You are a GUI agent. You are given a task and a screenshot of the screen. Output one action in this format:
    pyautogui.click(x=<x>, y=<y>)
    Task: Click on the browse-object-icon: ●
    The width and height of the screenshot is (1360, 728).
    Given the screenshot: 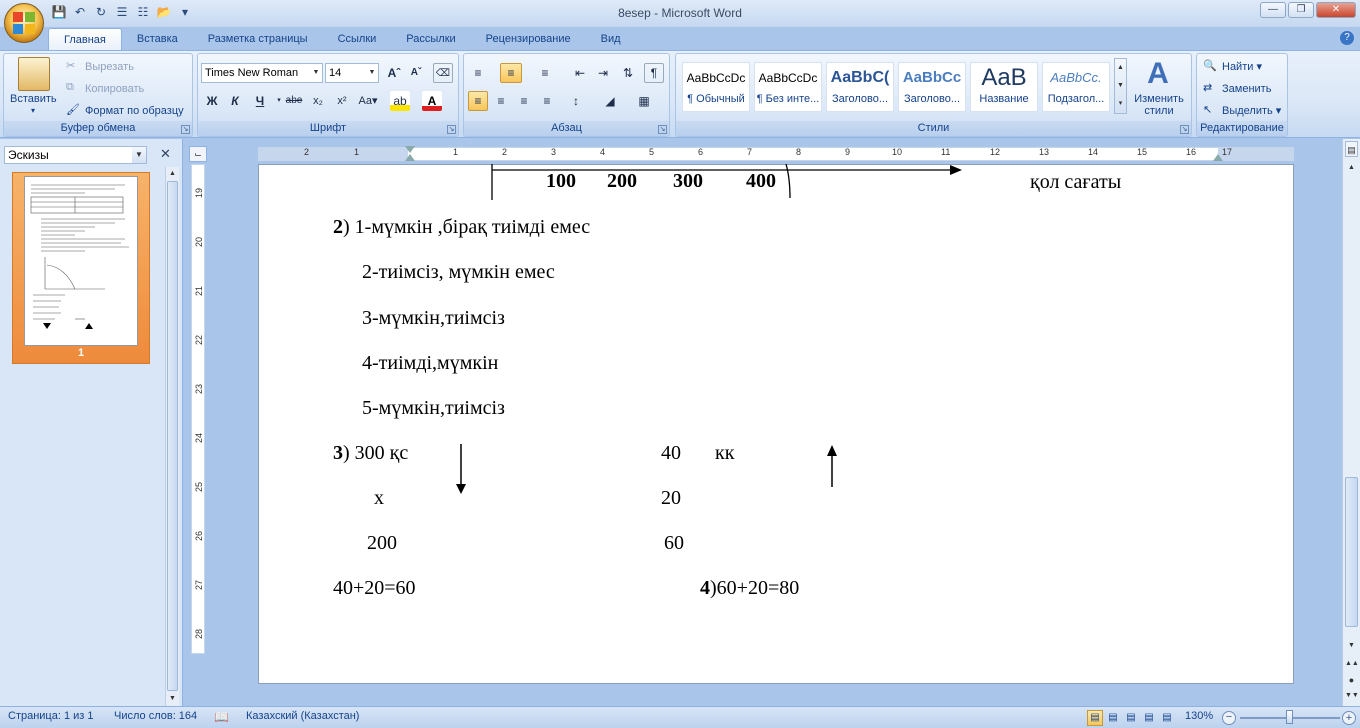 What is the action you would take?
    pyautogui.click(x=1351, y=680)
    